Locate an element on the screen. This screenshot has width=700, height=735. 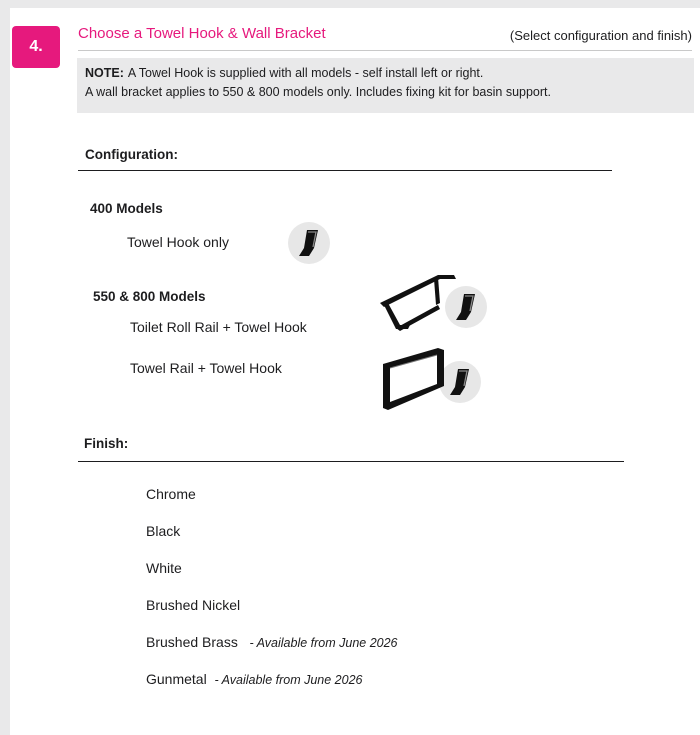
finish-name: White is located at coordinates (164, 568).